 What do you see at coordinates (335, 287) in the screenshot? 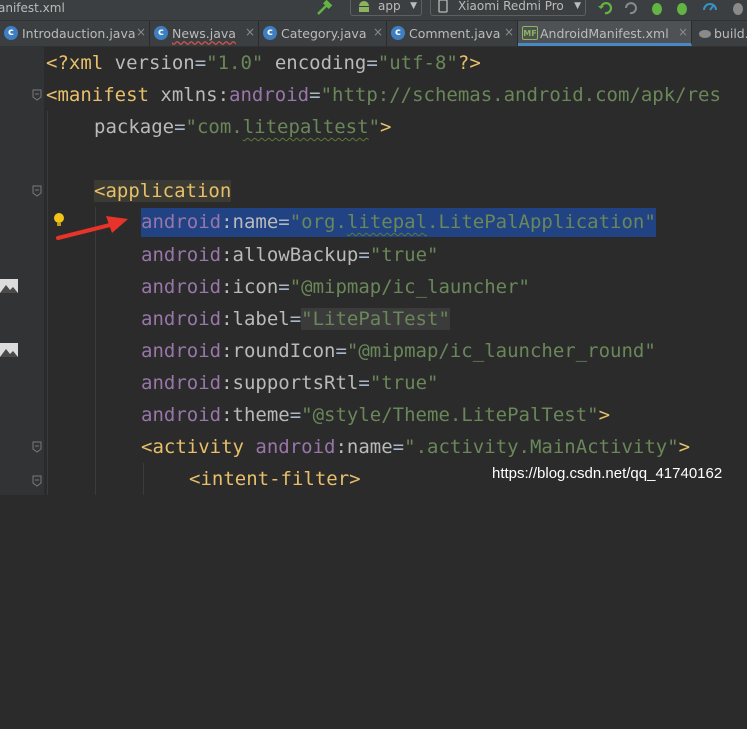
I see `code-line-8: android:icon="@mipmap/ic_launcher"` at bounding box center [335, 287].